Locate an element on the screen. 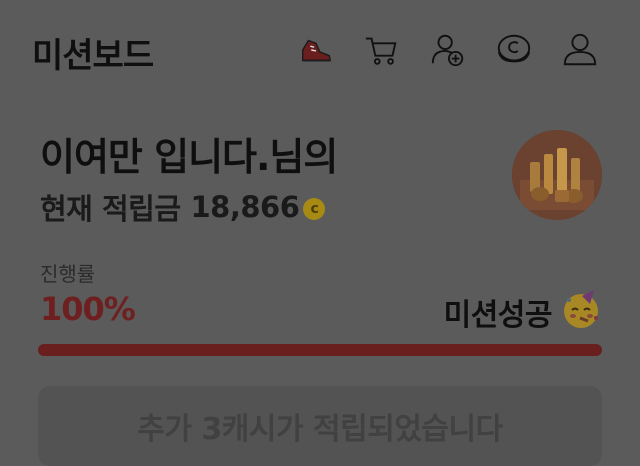  user-greeting: 이여만 입니다.님의 is located at coordinates (189, 157).